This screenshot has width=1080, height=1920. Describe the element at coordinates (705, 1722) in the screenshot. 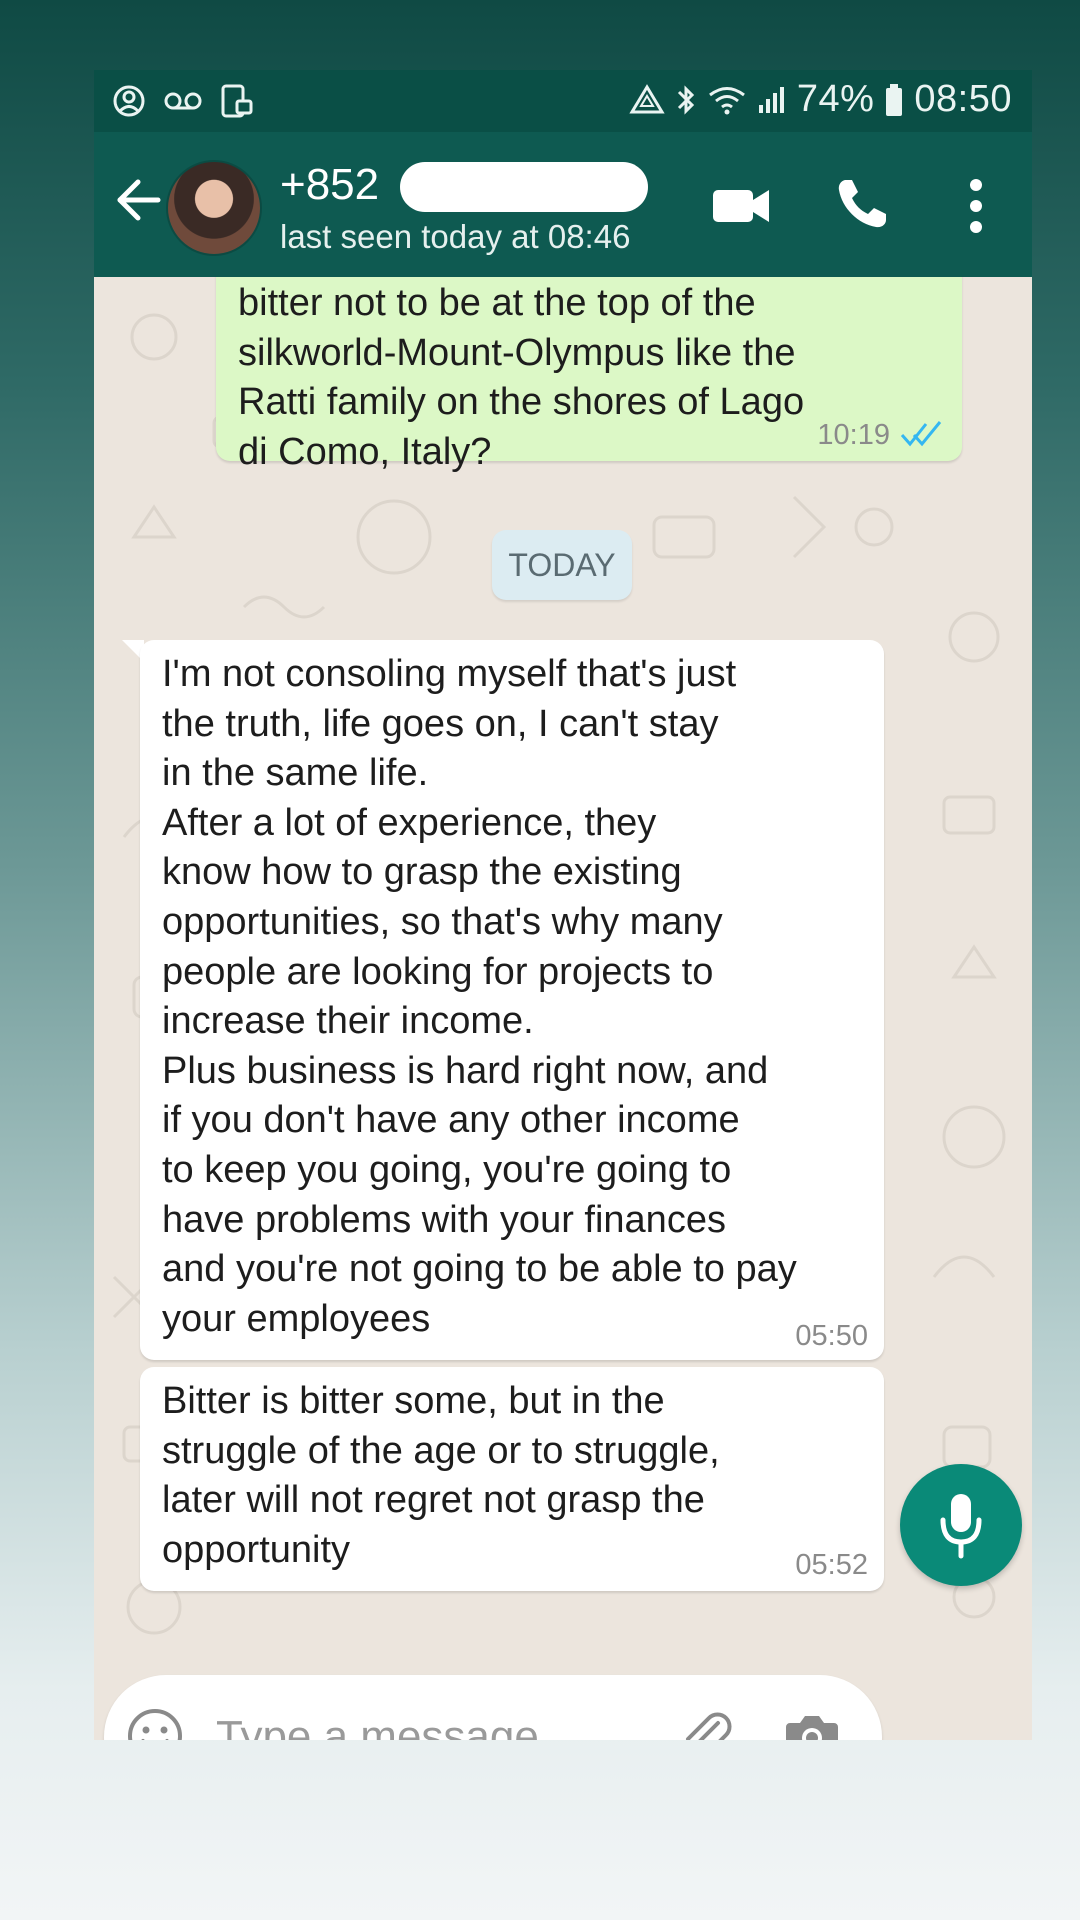

I see `attach-icon` at that location.